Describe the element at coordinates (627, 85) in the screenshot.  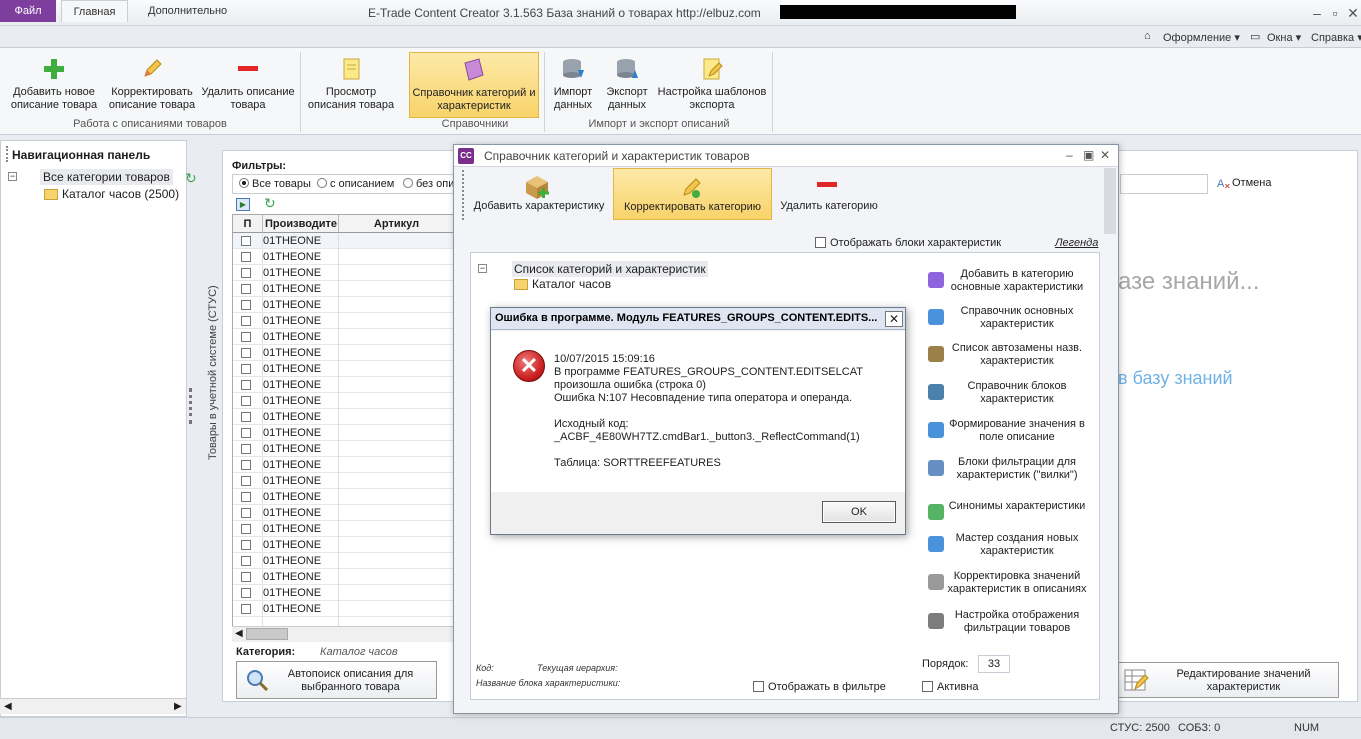
I see `export-data-button: Экспорт данных` at that location.